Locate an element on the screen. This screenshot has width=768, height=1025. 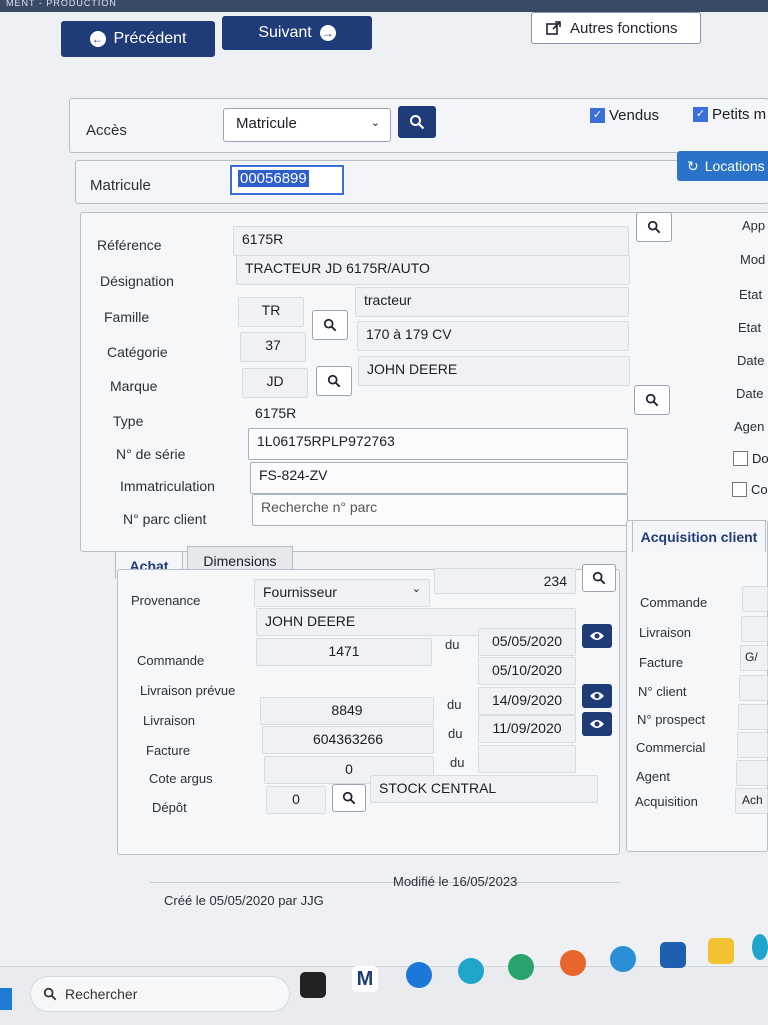
parc-placeholder: Recherche n° parc is located at coordinates (319, 507).